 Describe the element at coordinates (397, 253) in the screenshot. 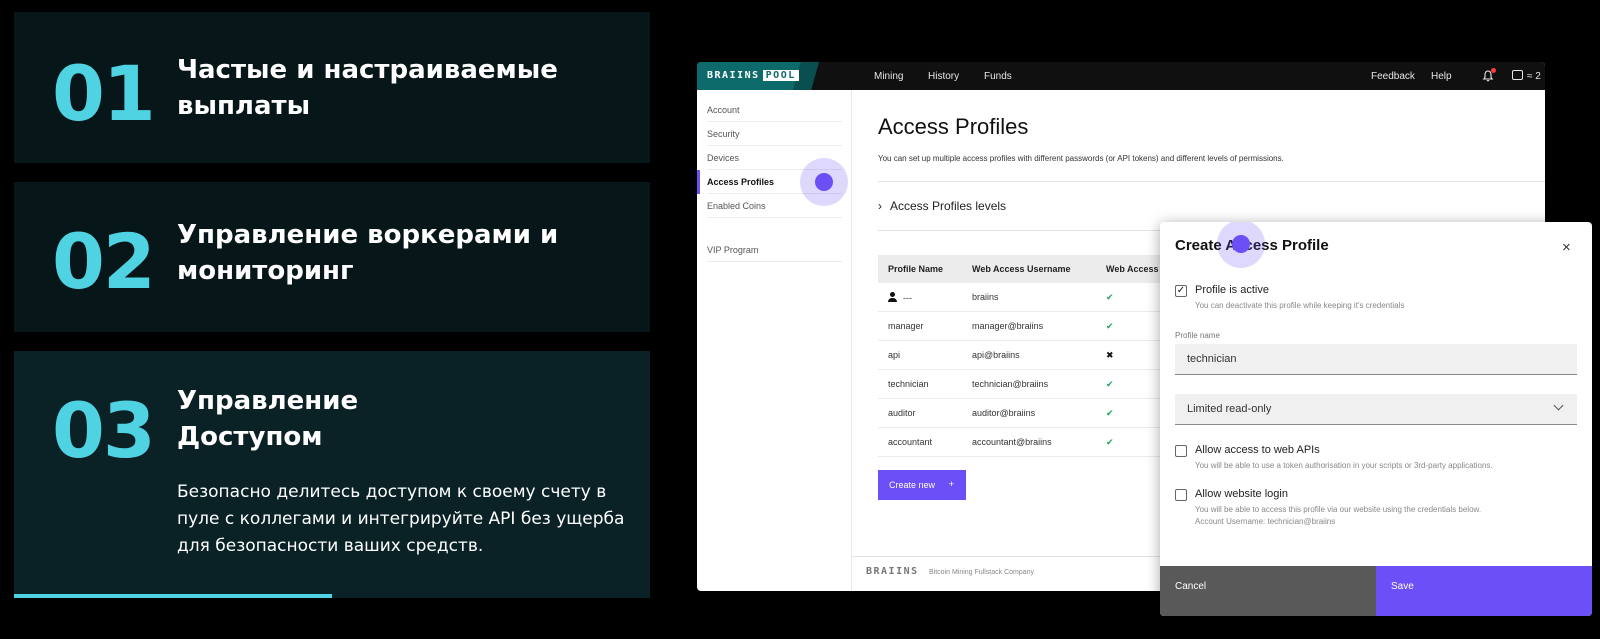

I see `feature-title: Управление воркерами и мониторинг` at that location.